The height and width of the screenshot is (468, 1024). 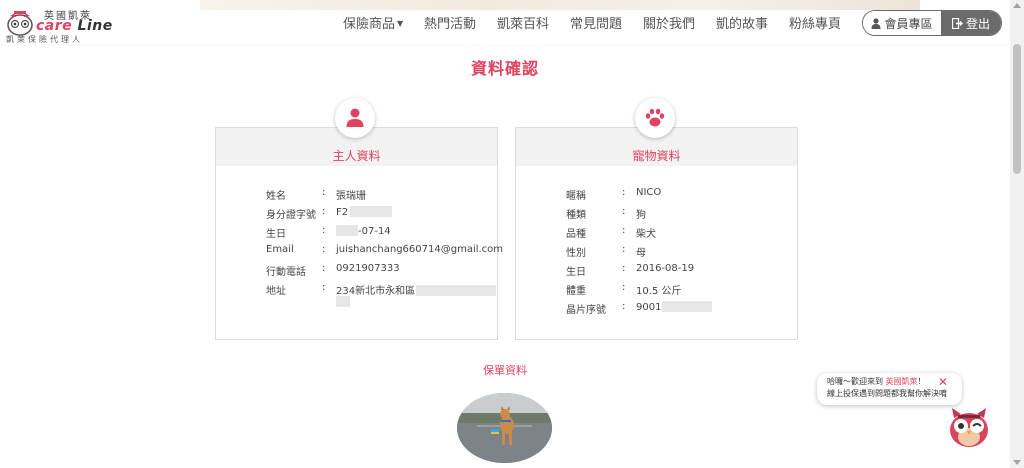 I want to click on owner-field-mobile: 行動電話: 0921907333, so click(x=333, y=270).